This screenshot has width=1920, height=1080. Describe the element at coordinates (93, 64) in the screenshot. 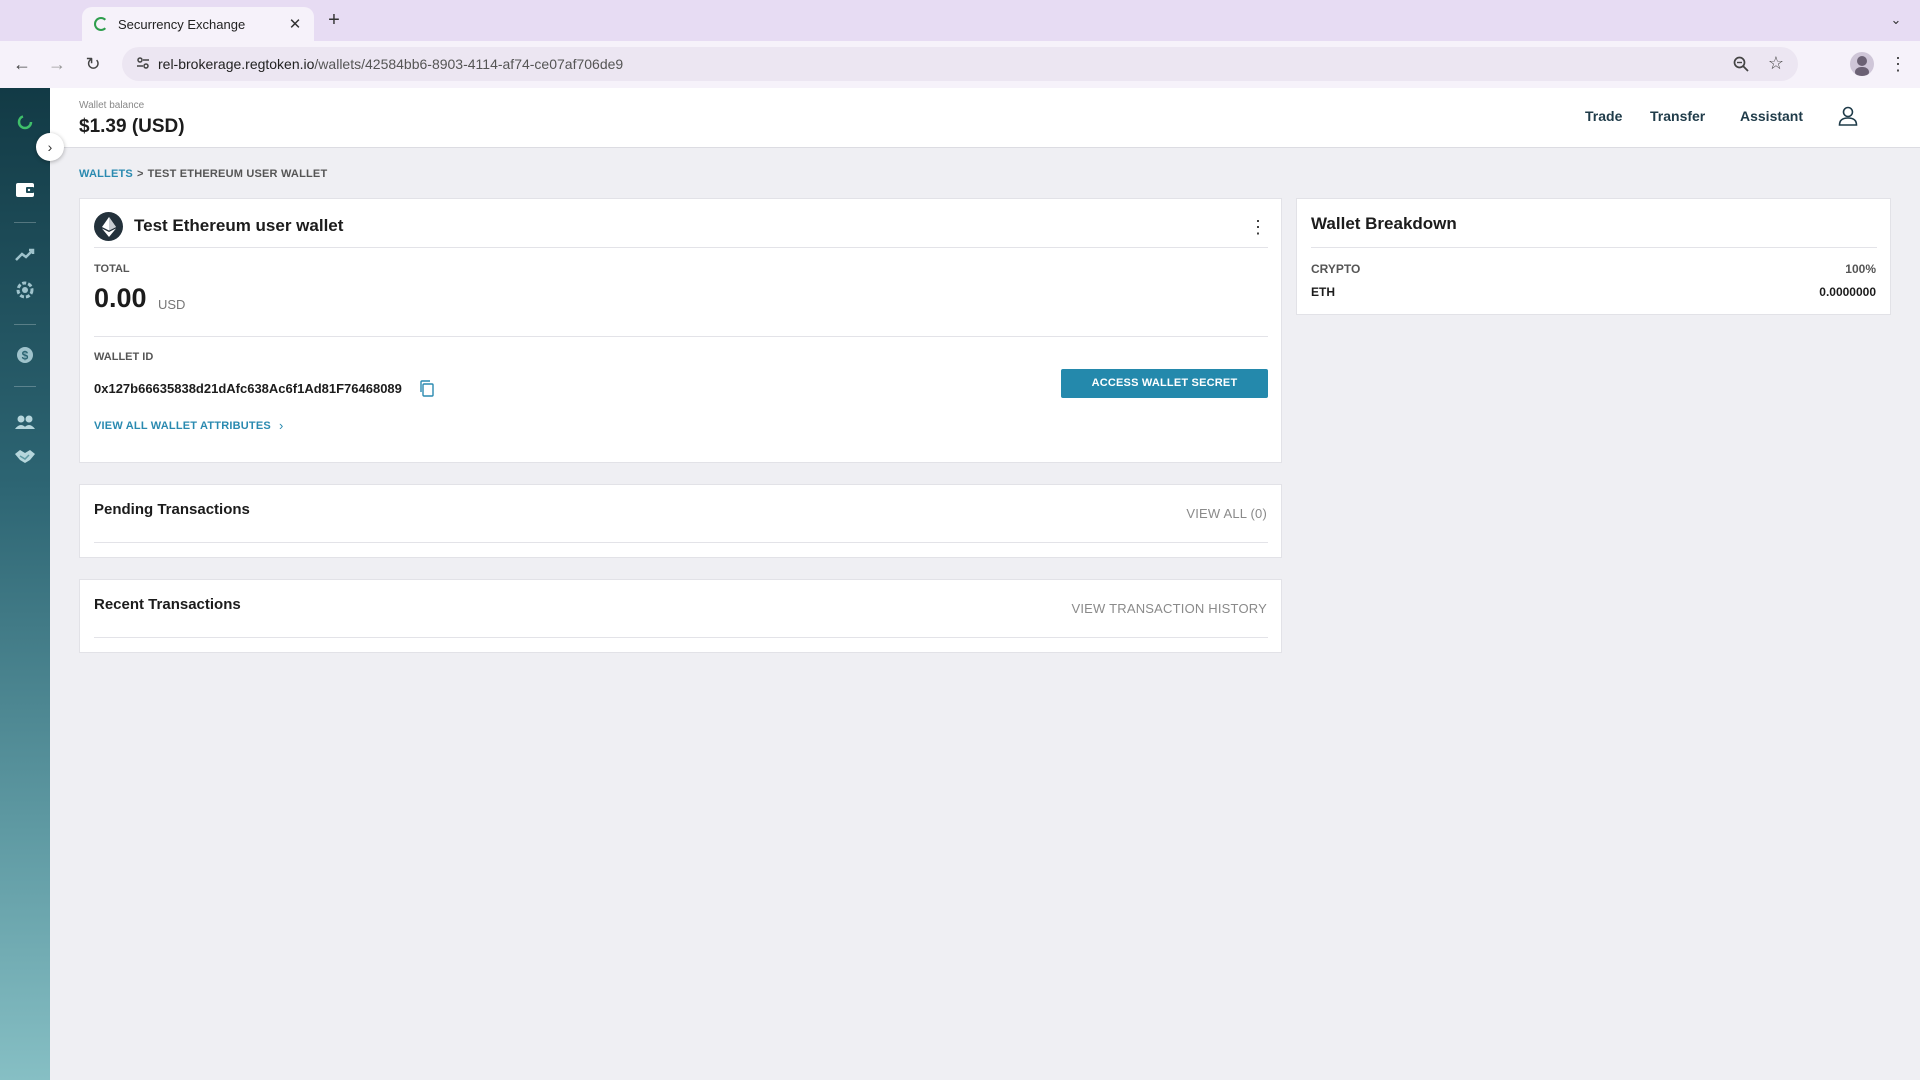

I see `reload-icon: ↻` at that location.